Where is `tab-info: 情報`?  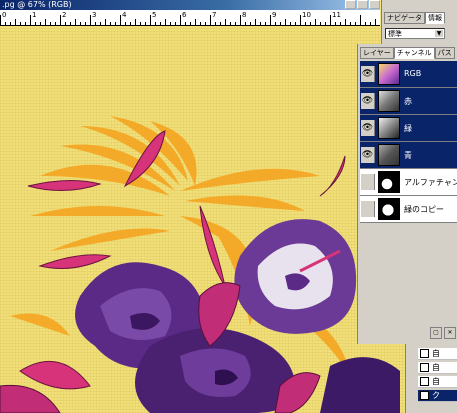
tab-info: 情報 is located at coordinates (435, 18).